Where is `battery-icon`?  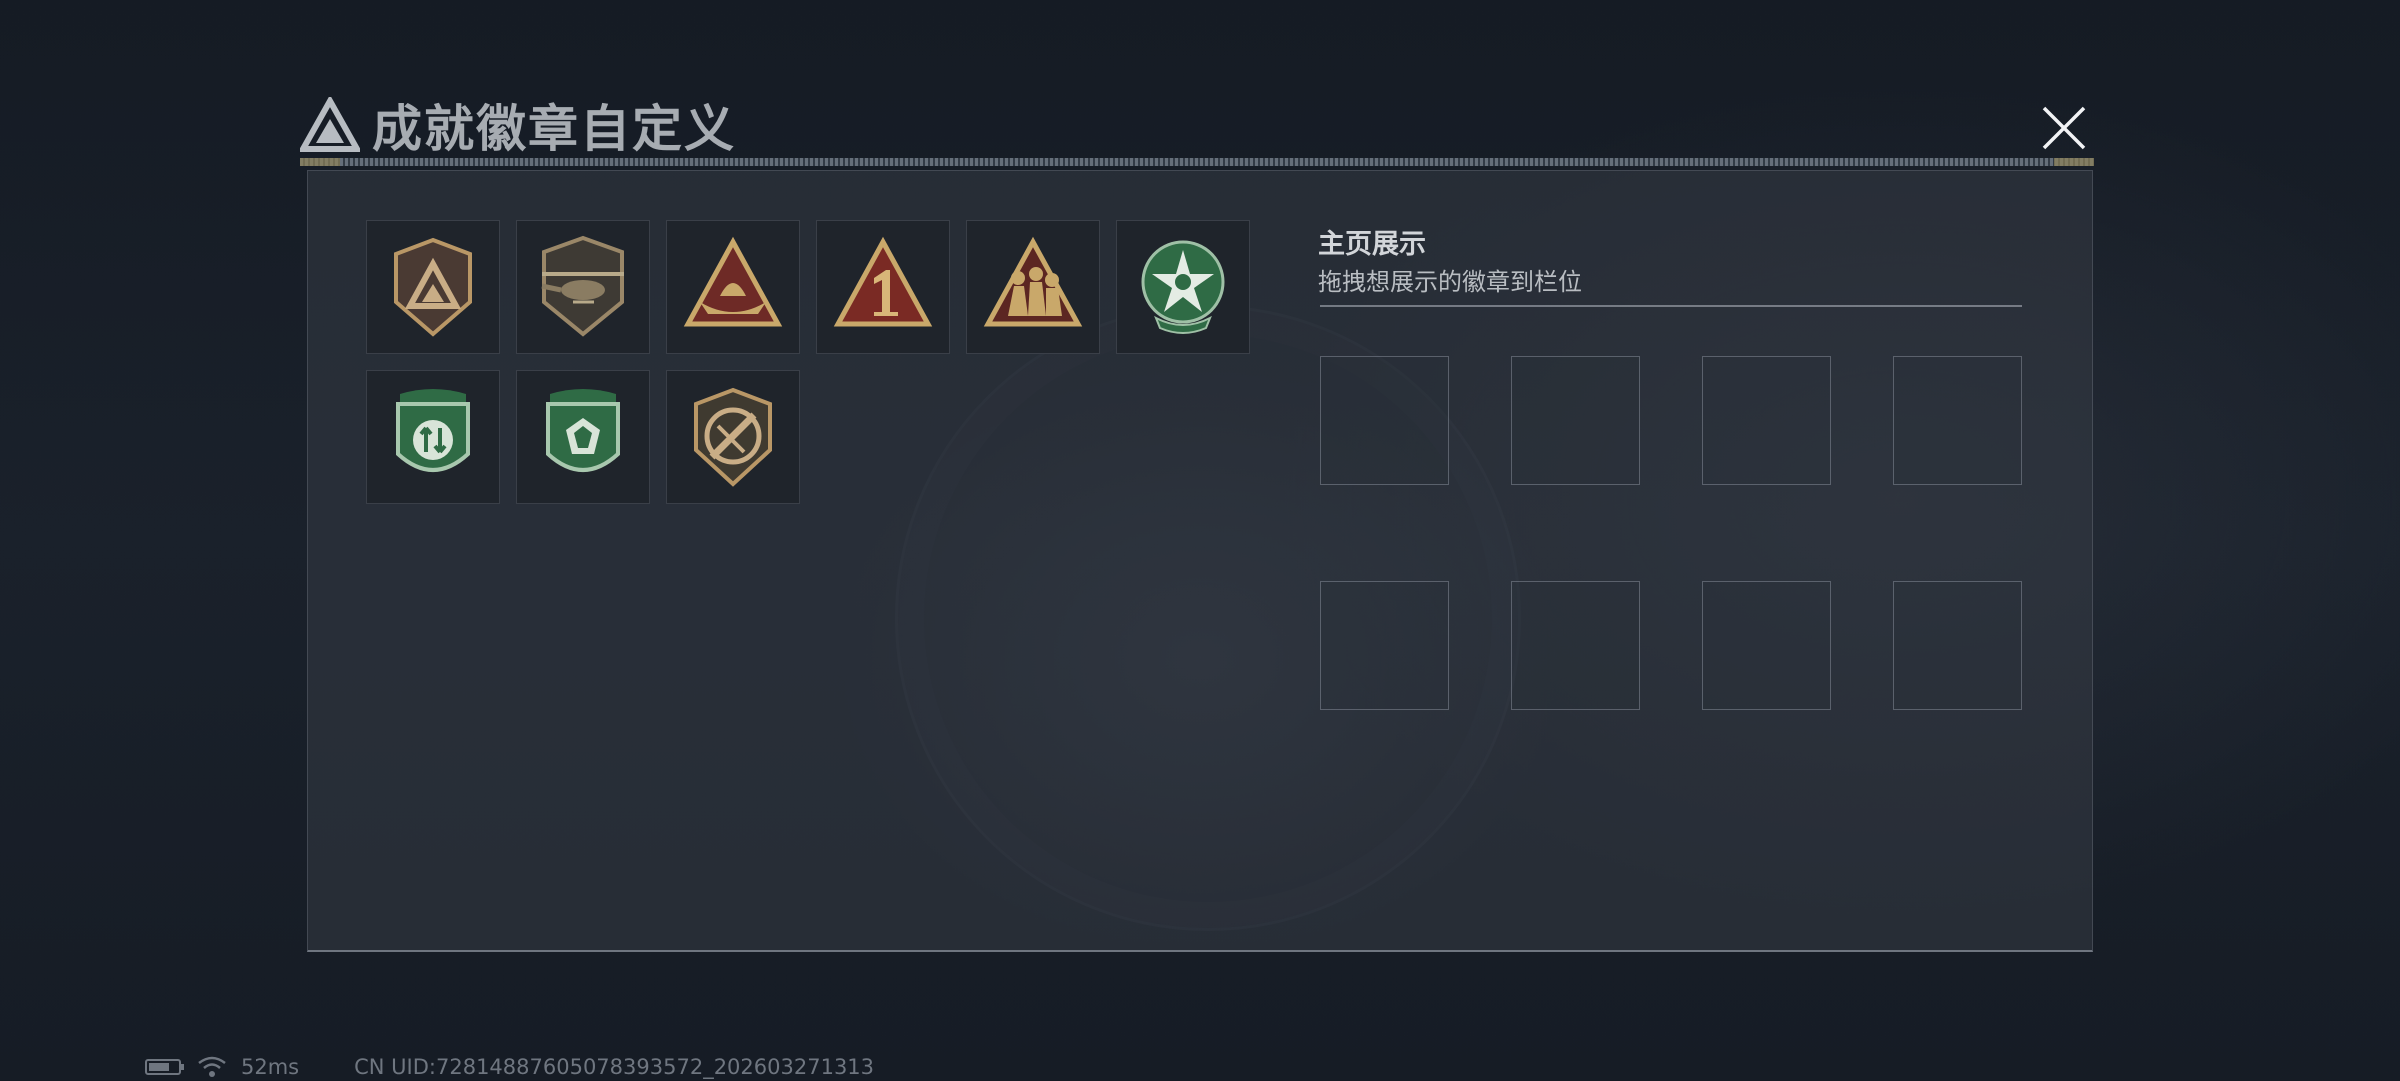
battery-icon is located at coordinates (164, 1067).